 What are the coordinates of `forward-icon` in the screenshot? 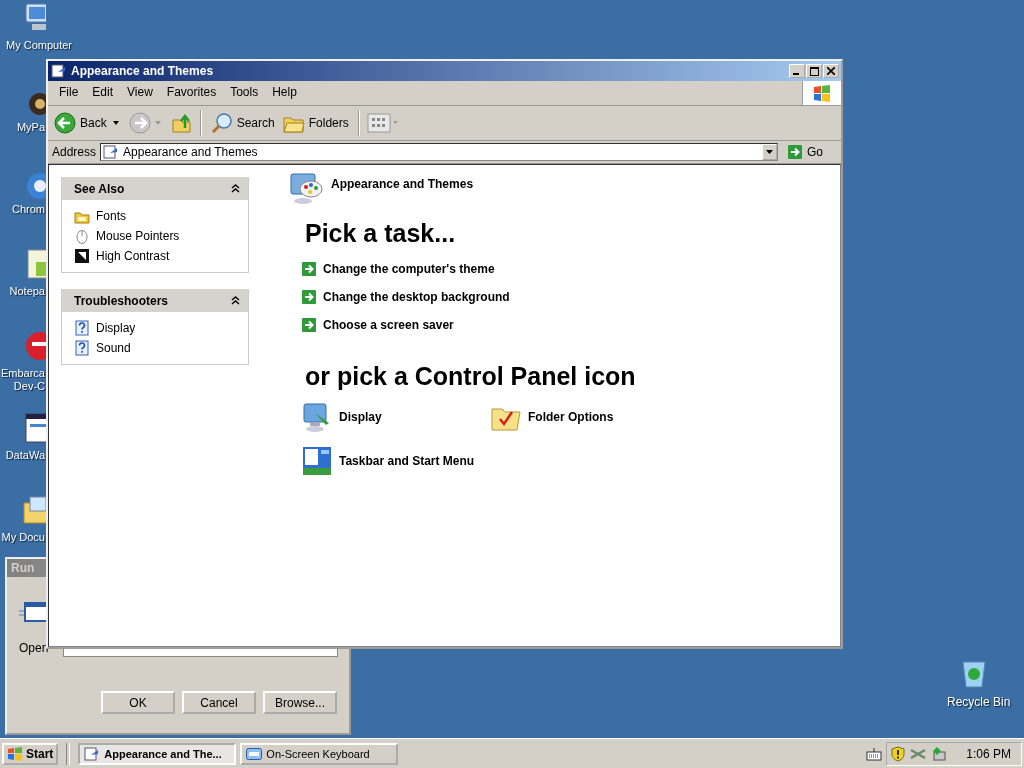 It's located at (139, 123).